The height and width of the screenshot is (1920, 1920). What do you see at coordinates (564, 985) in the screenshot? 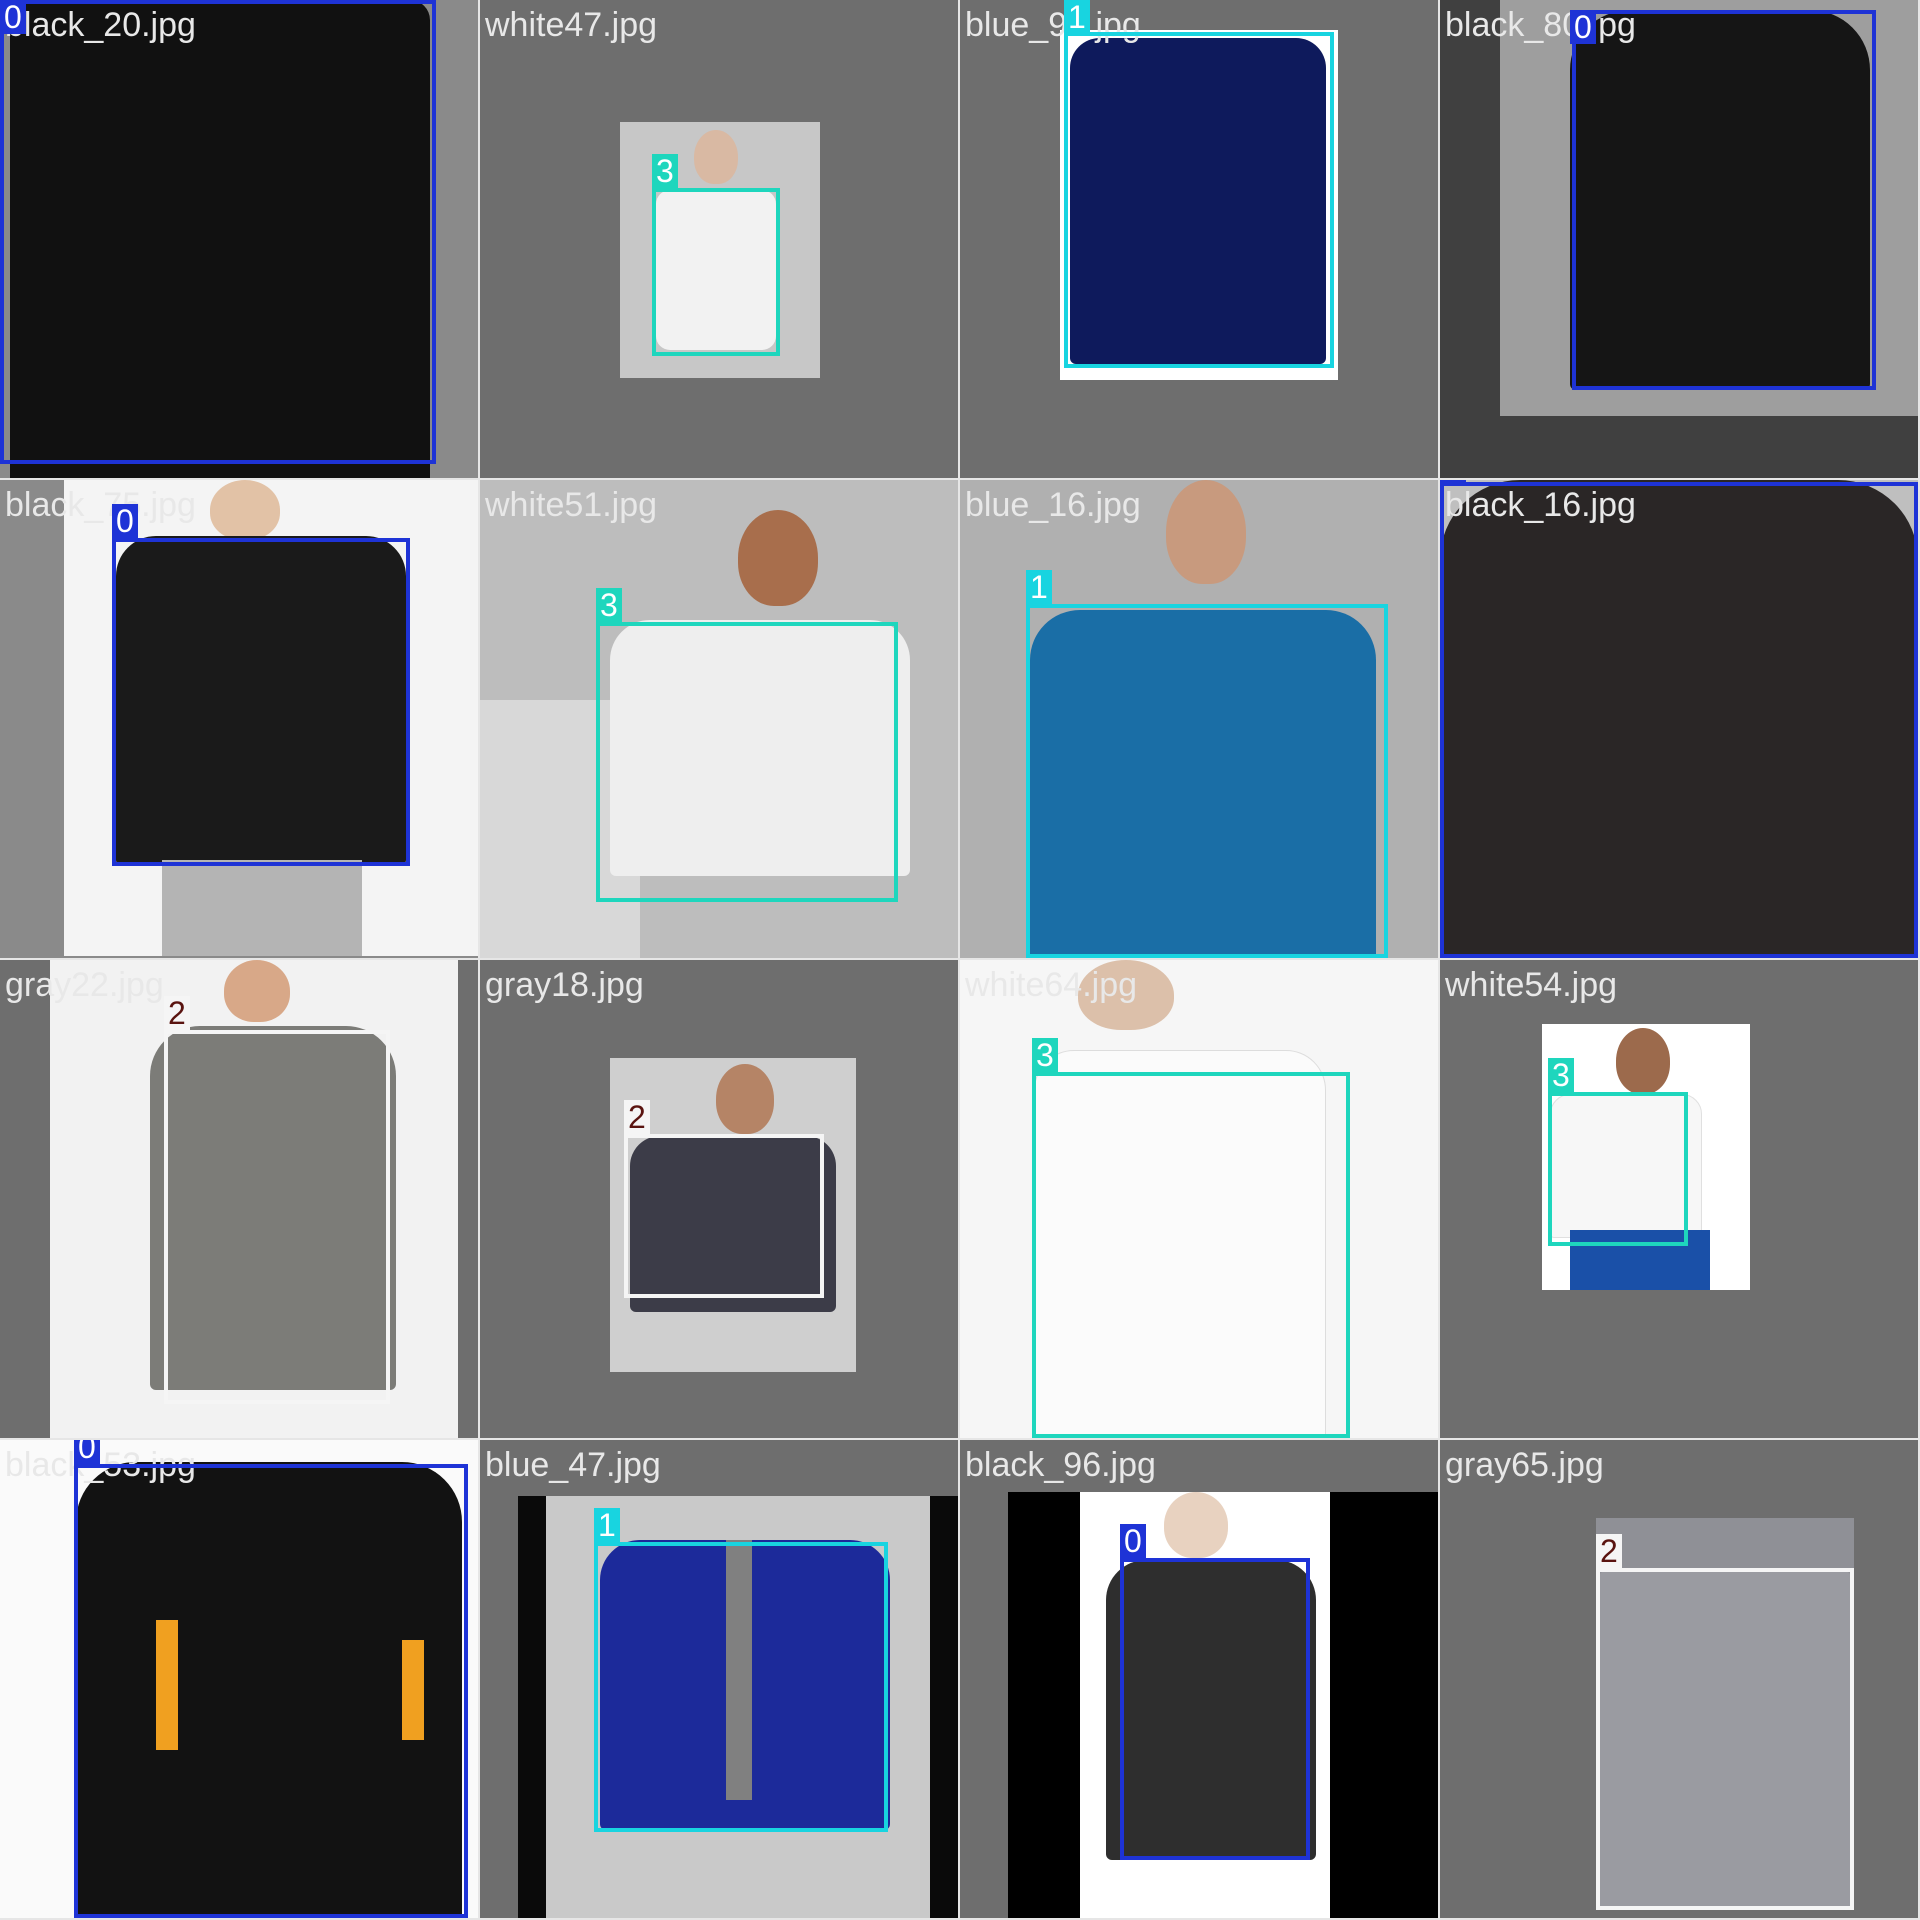
I see `tile-filename: gray18.jpg` at bounding box center [564, 985].